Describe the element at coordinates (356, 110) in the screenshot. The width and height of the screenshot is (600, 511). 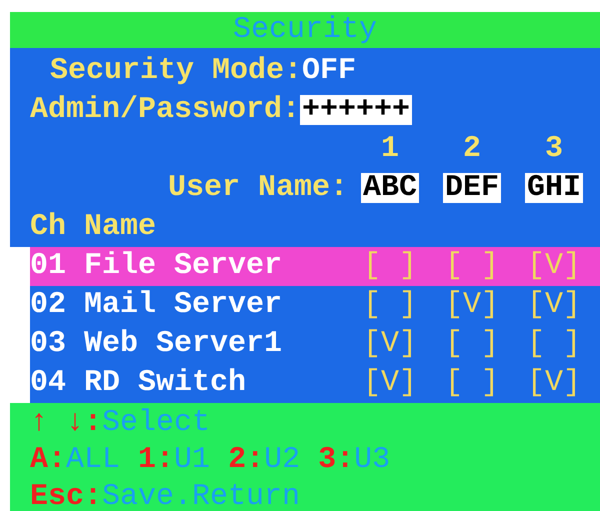
I see `password-field: ++++++` at that location.